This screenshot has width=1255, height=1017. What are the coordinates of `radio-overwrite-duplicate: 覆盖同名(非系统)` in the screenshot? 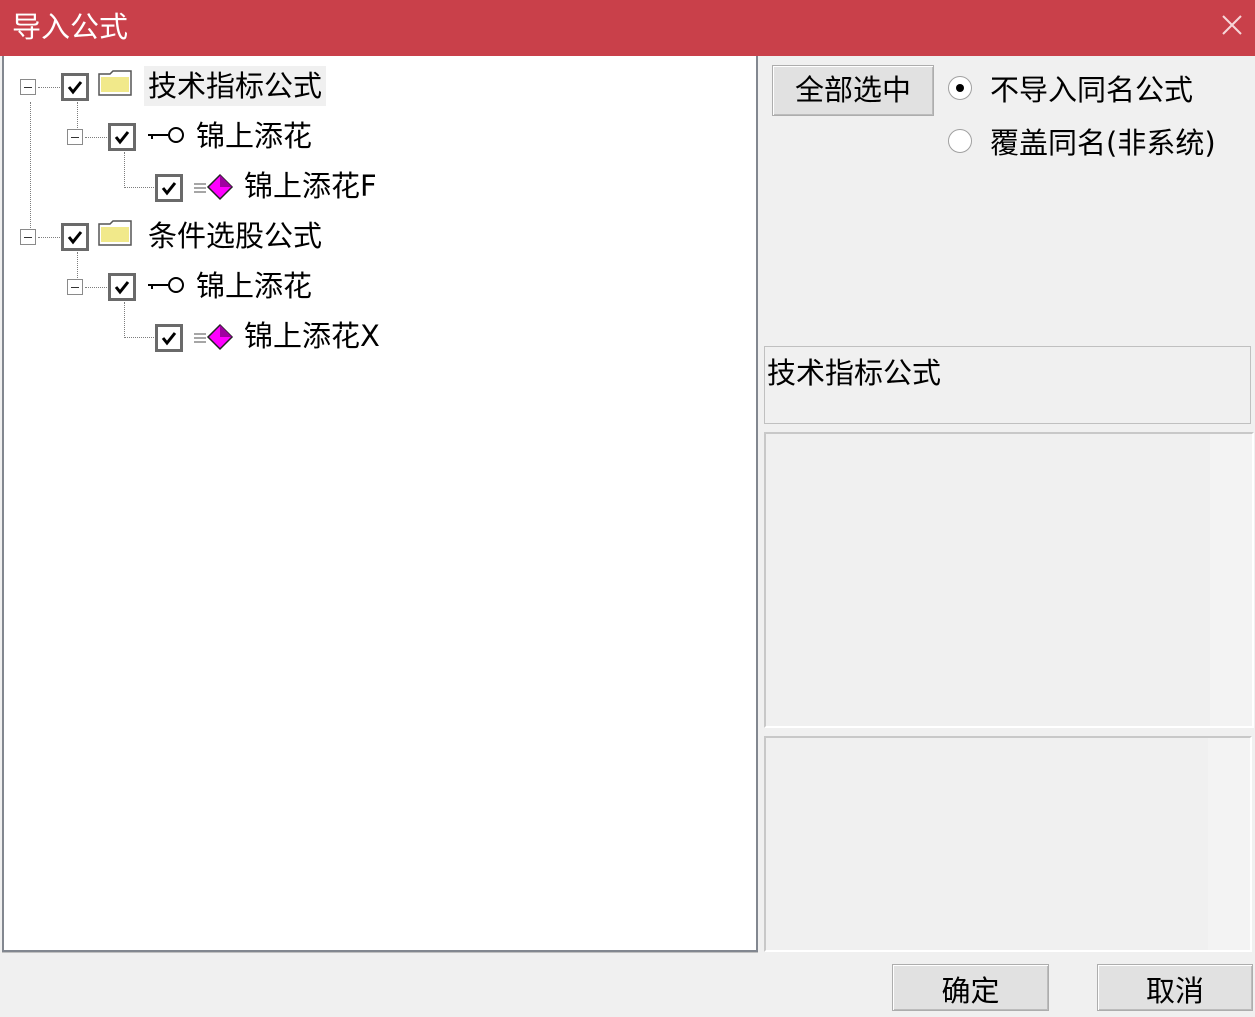 It's located at (1098, 143).